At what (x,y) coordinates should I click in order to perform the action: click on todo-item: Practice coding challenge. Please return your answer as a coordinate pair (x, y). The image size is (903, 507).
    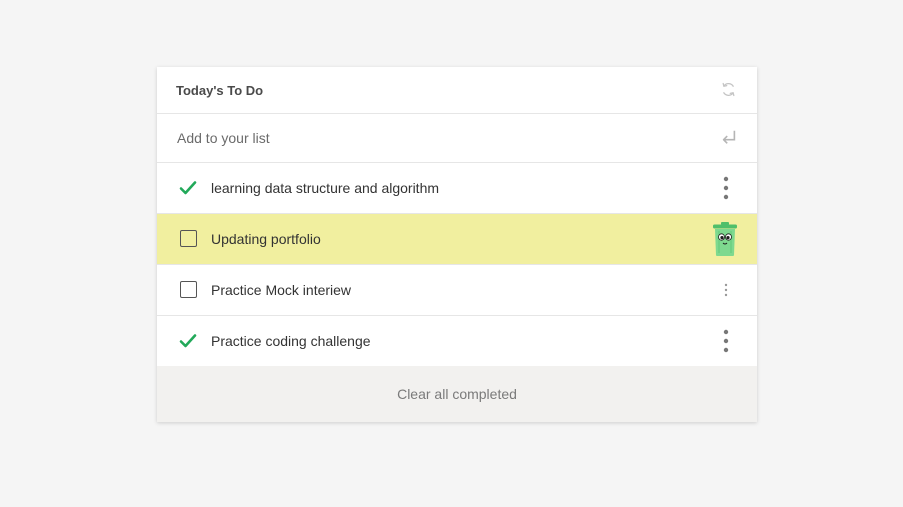
    Looking at the image, I should click on (457, 341).